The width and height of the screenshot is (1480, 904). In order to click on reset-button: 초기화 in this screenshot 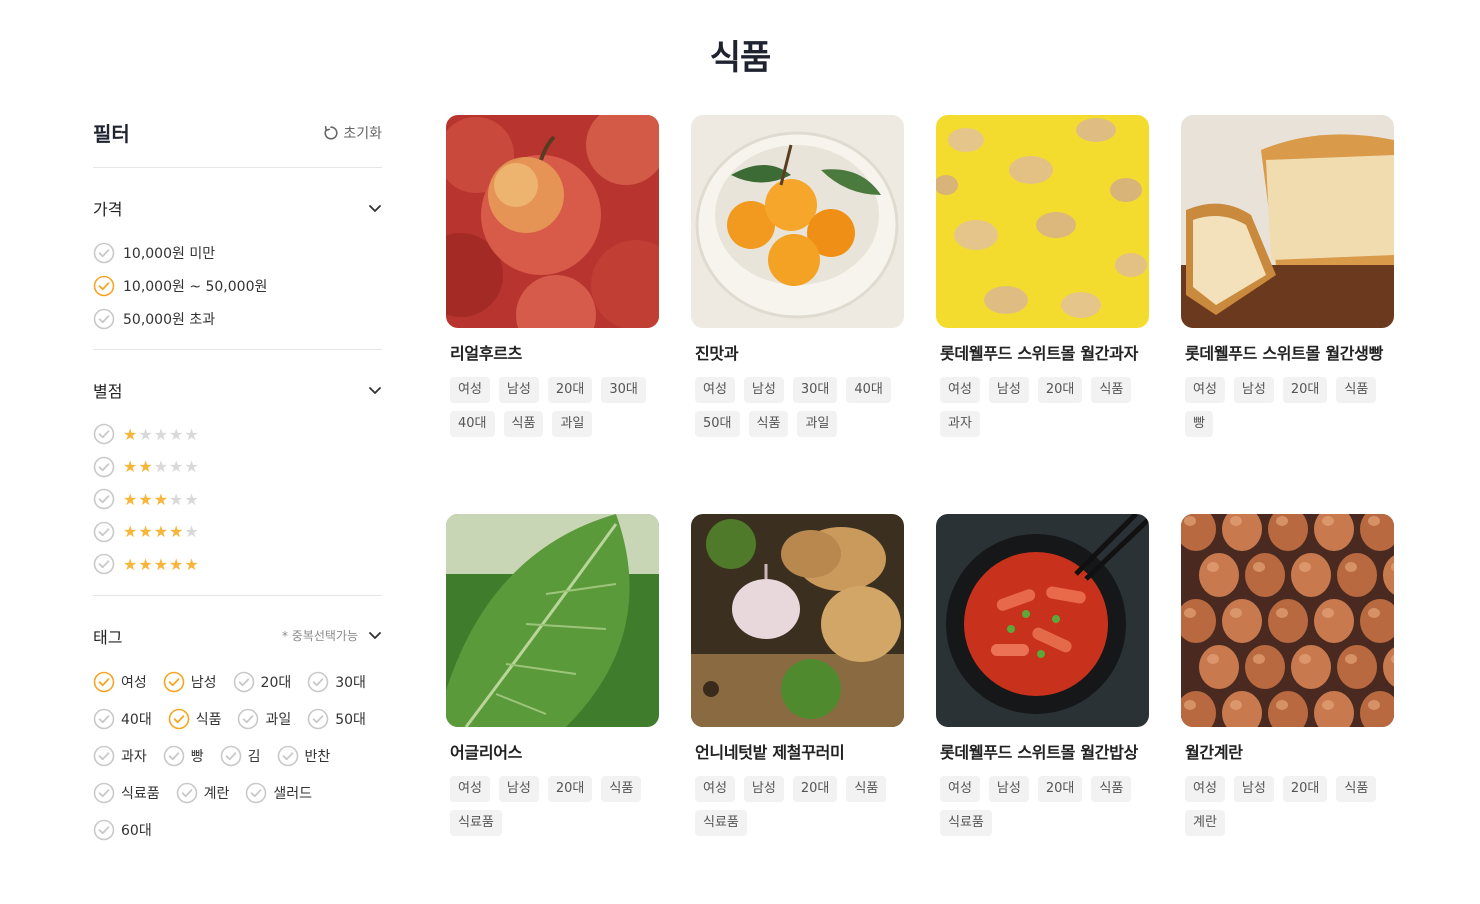, I will do `click(352, 133)`.